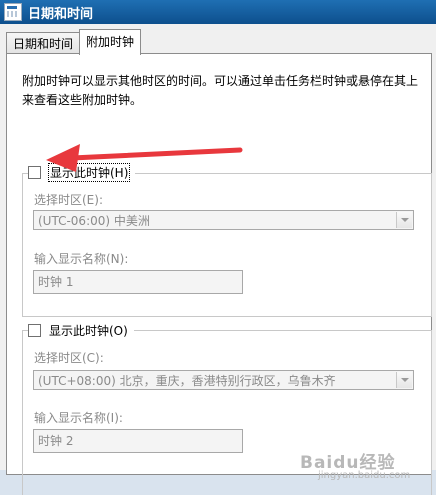 This screenshot has width=436, height=495. Describe the element at coordinates (78, 418) in the screenshot. I see `clock2-name-label: 输入显示名称(I):` at that location.